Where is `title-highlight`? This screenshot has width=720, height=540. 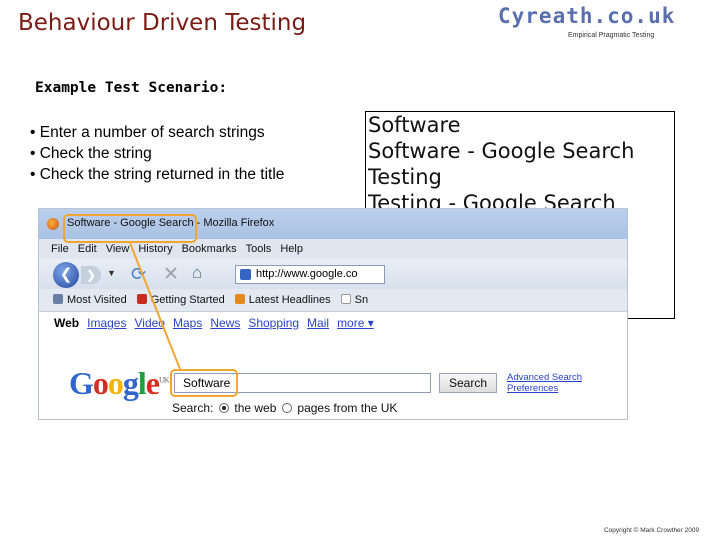
title-highlight is located at coordinates (130, 228).